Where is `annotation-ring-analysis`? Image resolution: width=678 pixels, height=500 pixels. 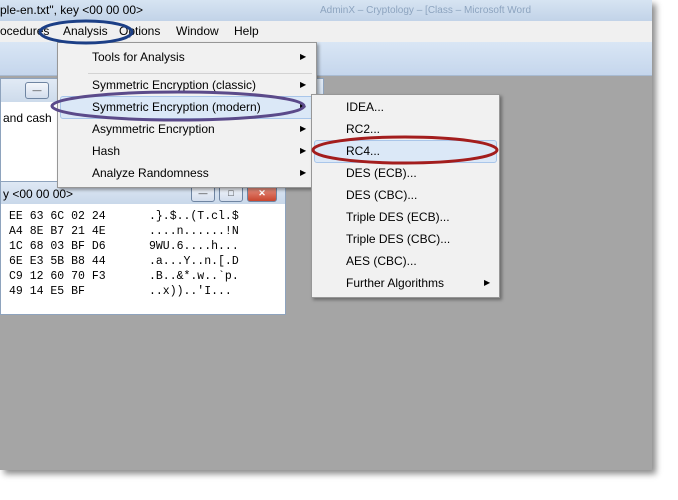
annotation-ring-analysis is located at coordinates (86, 32).